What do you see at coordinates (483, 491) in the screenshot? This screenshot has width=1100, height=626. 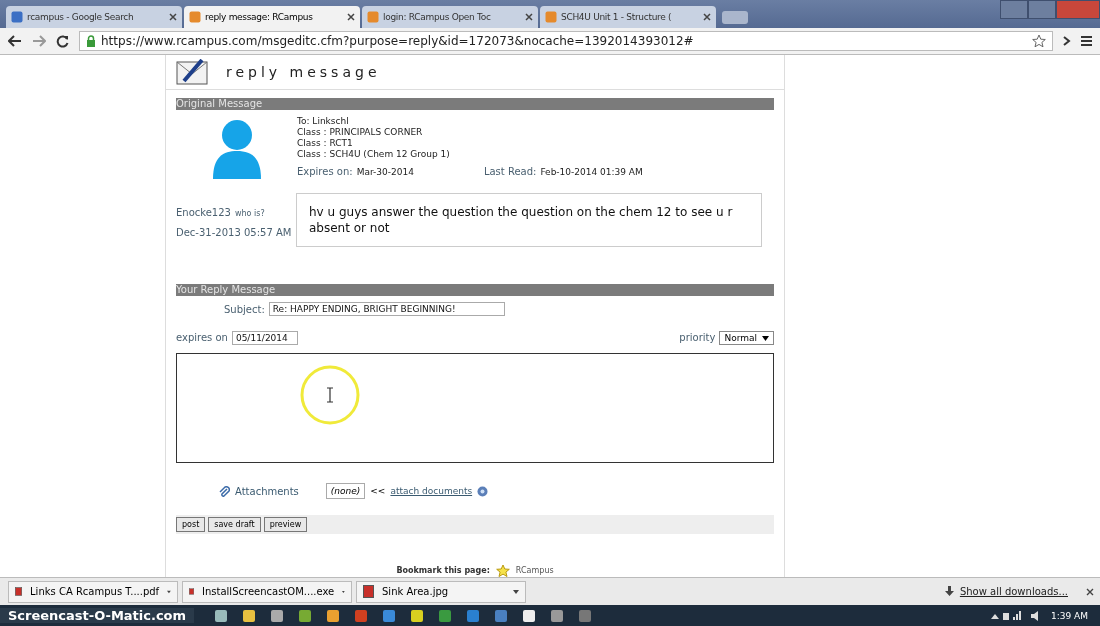 I see `help-icon` at bounding box center [483, 491].